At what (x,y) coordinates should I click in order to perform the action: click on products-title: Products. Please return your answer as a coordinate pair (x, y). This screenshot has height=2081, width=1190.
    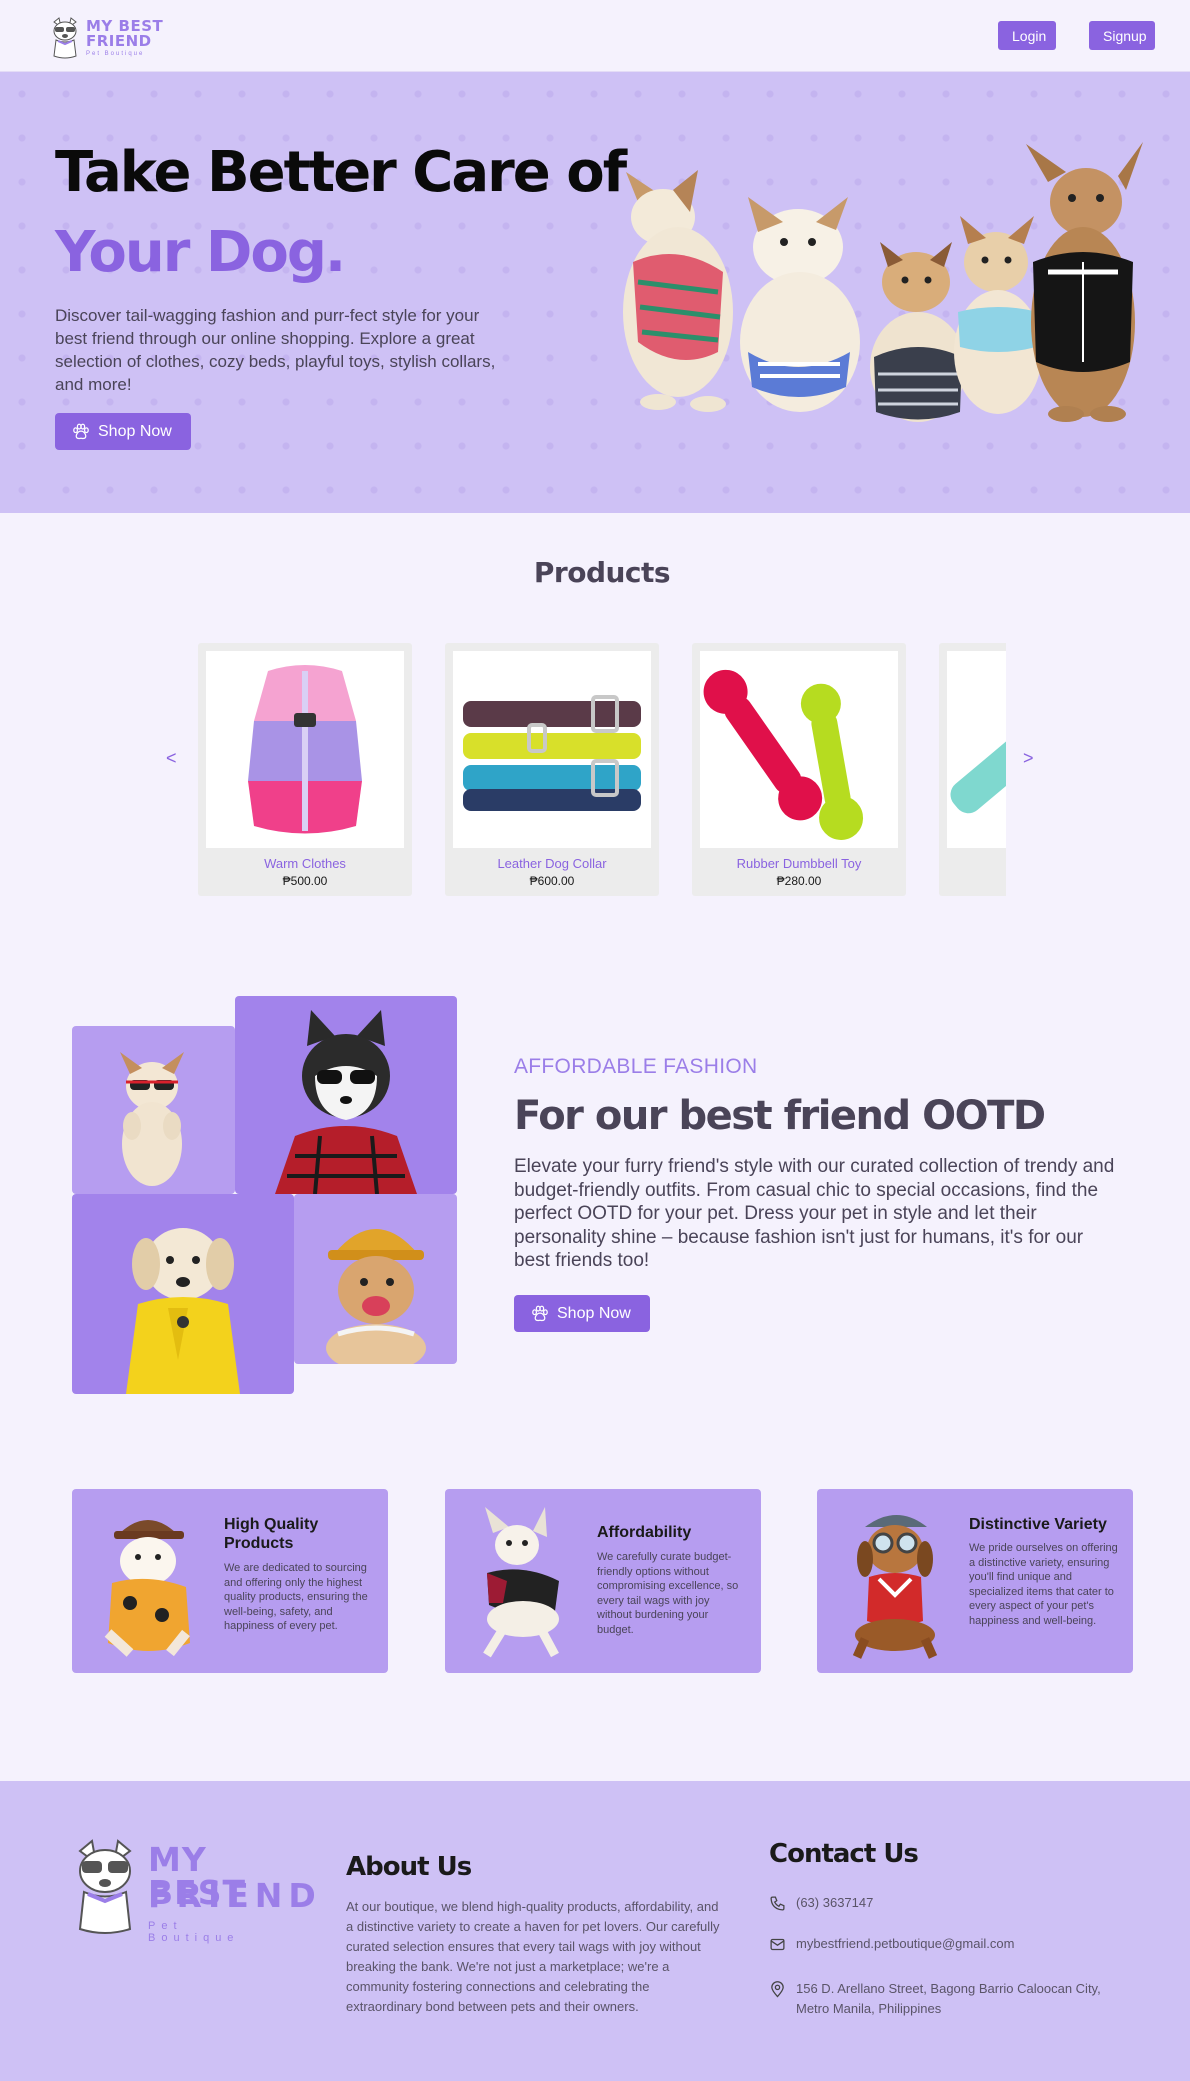
    Looking at the image, I should click on (602, 572).